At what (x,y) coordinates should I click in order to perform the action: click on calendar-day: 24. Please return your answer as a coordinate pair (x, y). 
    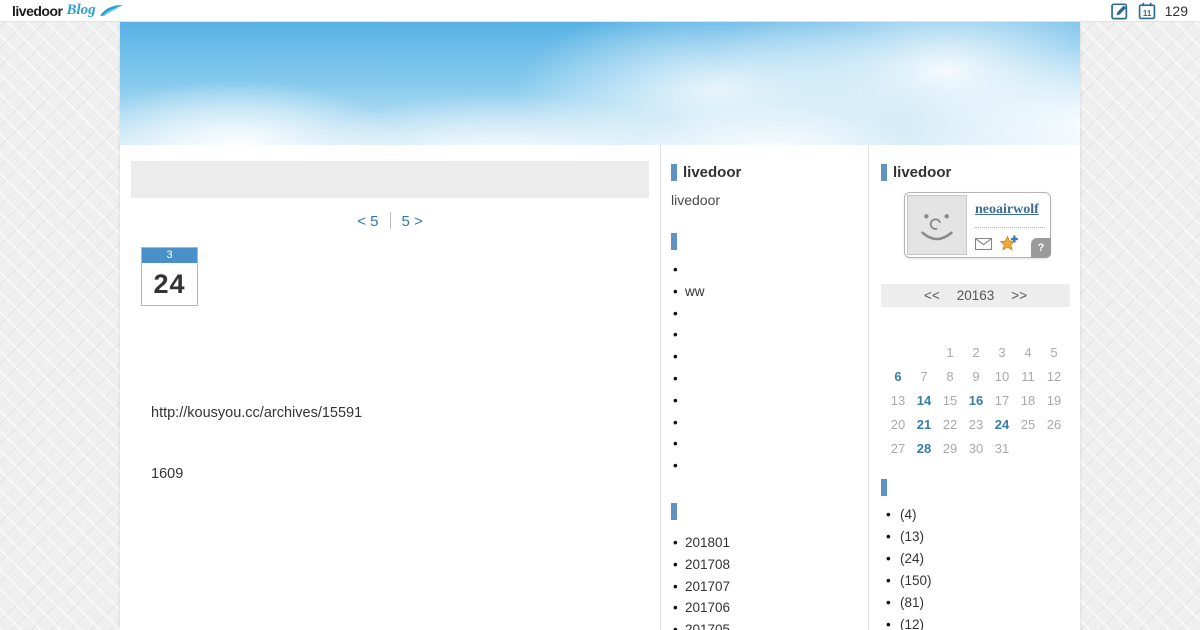
    Looking at the image, I should click on (1002, 425).